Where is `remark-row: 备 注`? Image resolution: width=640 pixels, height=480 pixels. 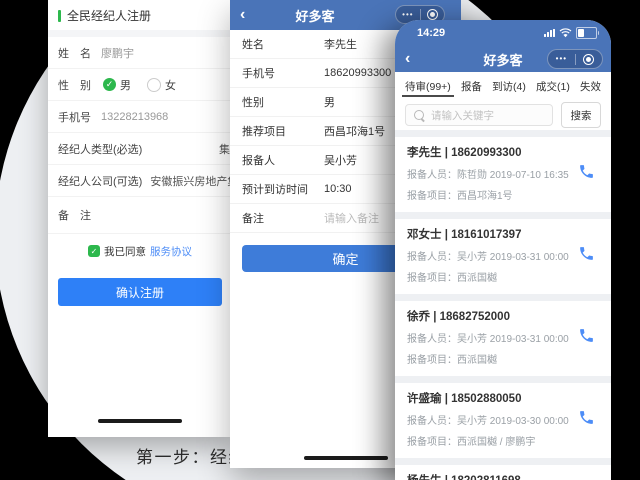 remark-row: 备 注 is located at coordinates (140, 215).